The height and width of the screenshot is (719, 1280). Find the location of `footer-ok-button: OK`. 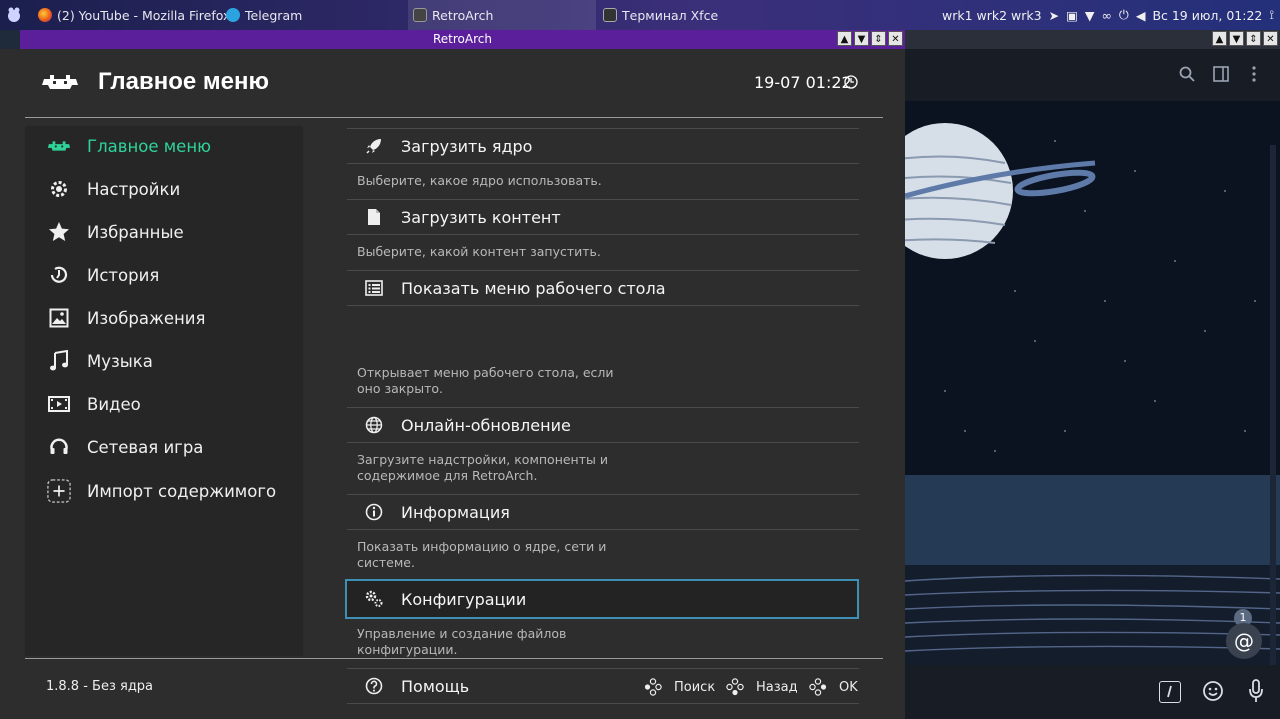

footer-ok-button: OK is located at coordinates (833, 687).